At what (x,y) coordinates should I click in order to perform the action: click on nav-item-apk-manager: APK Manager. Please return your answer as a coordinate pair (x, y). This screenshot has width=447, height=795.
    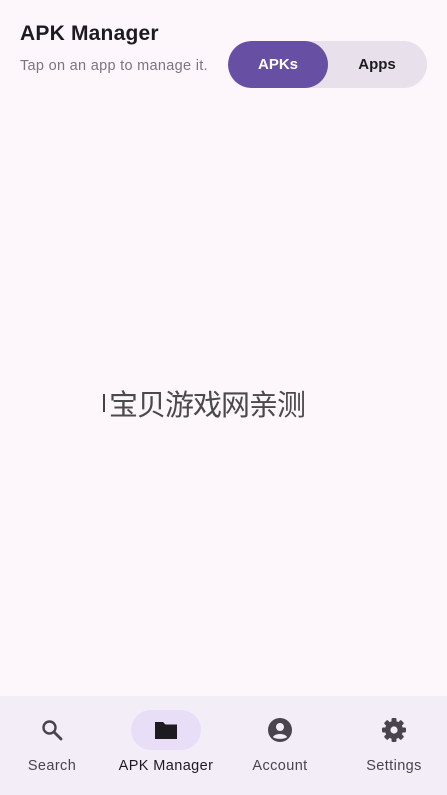
    Looking at the image, I should click on (166, 745).